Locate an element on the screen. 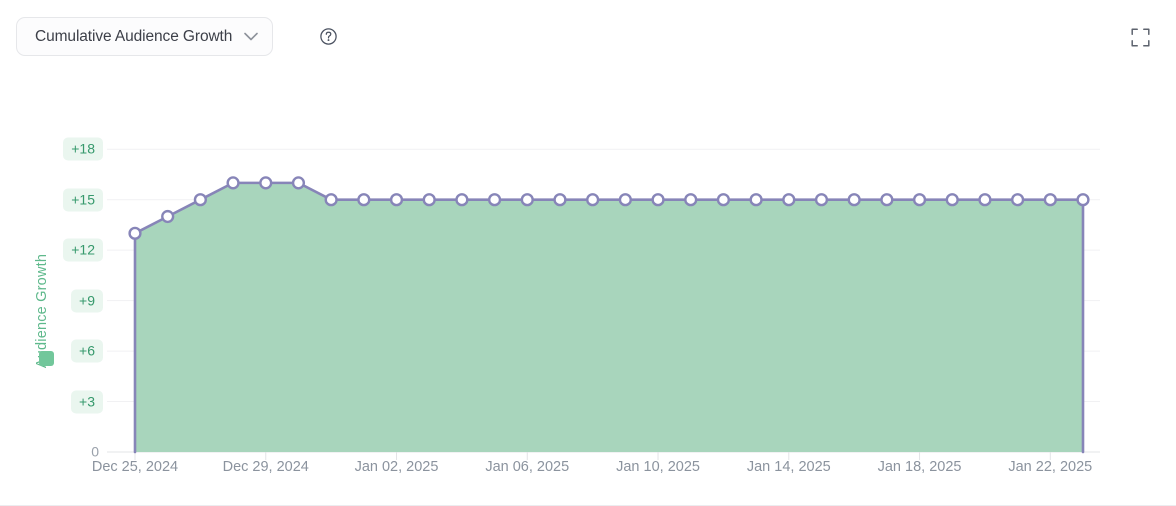  x-axis-tick-label: Jan 18, 2025 is located at coordinates (919, 467).